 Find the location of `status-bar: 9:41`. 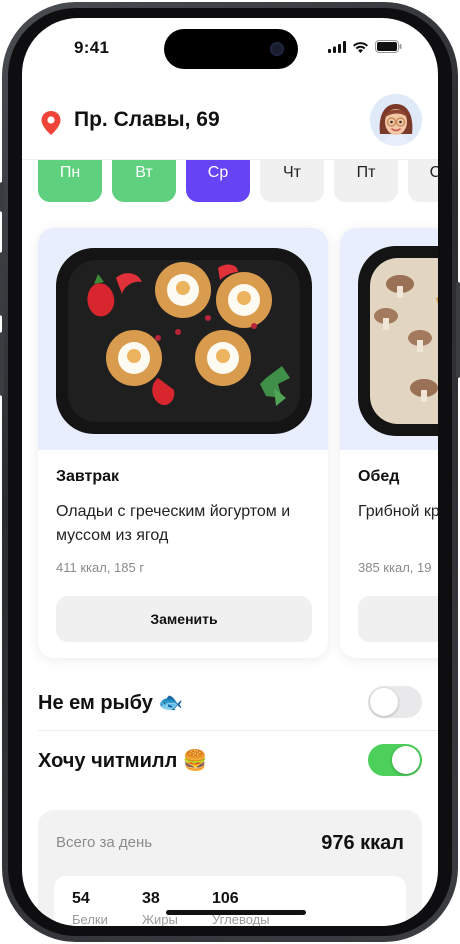

status-bar: 9:41 is located at coordinates (230, 48).